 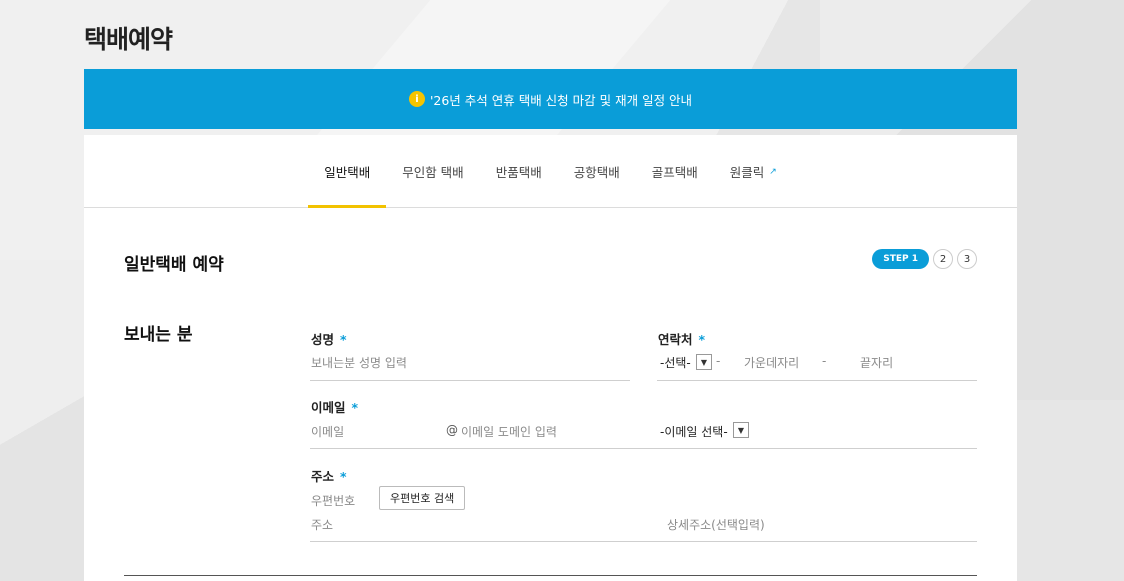 What do you see at coordinates (675, 339) in the screenshot?
I see `phone-label-text: 연락처` at bounding box center [675, 339].